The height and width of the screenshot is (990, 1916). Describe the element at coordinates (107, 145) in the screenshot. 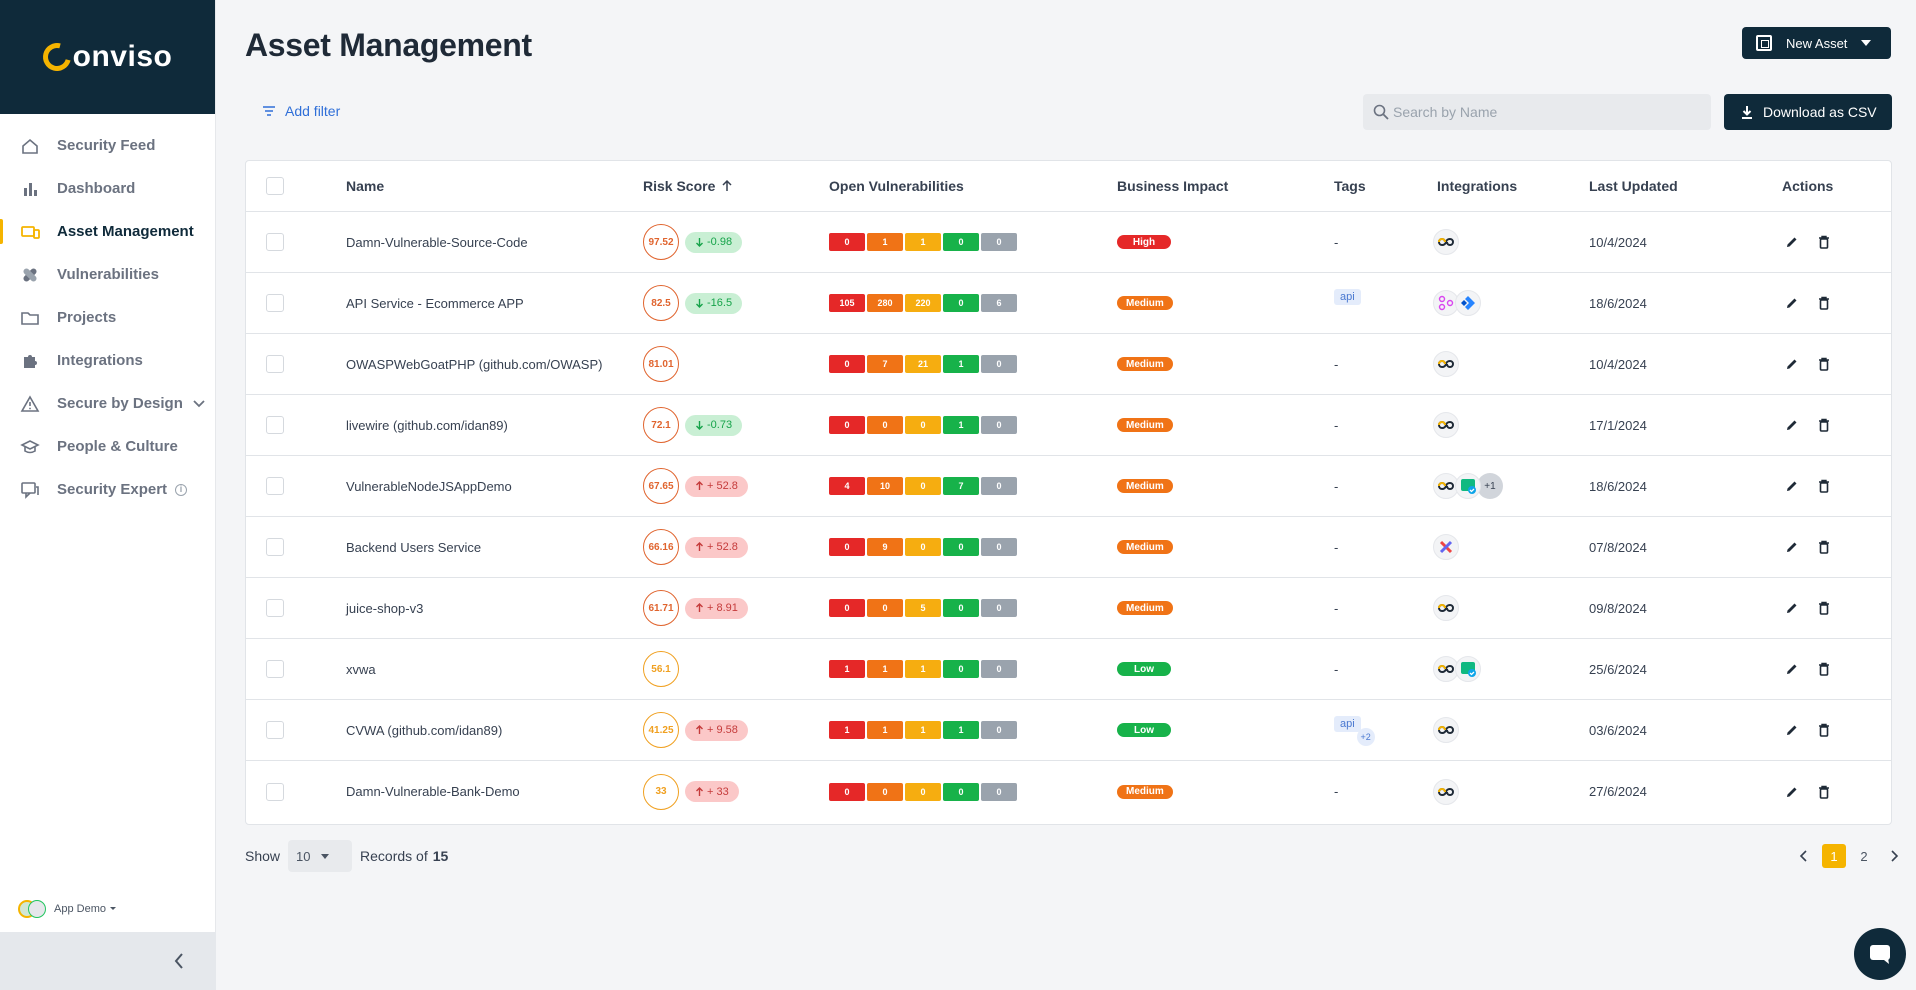

I see `sidebar-item-security-feed: Security Feed` at that location.